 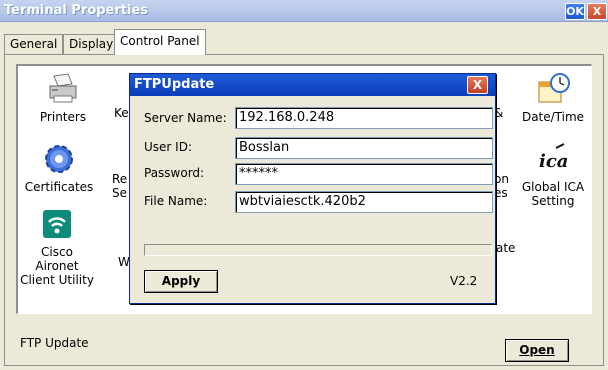 I want to click on ica-icon: ica, so click(x=553, y=159).